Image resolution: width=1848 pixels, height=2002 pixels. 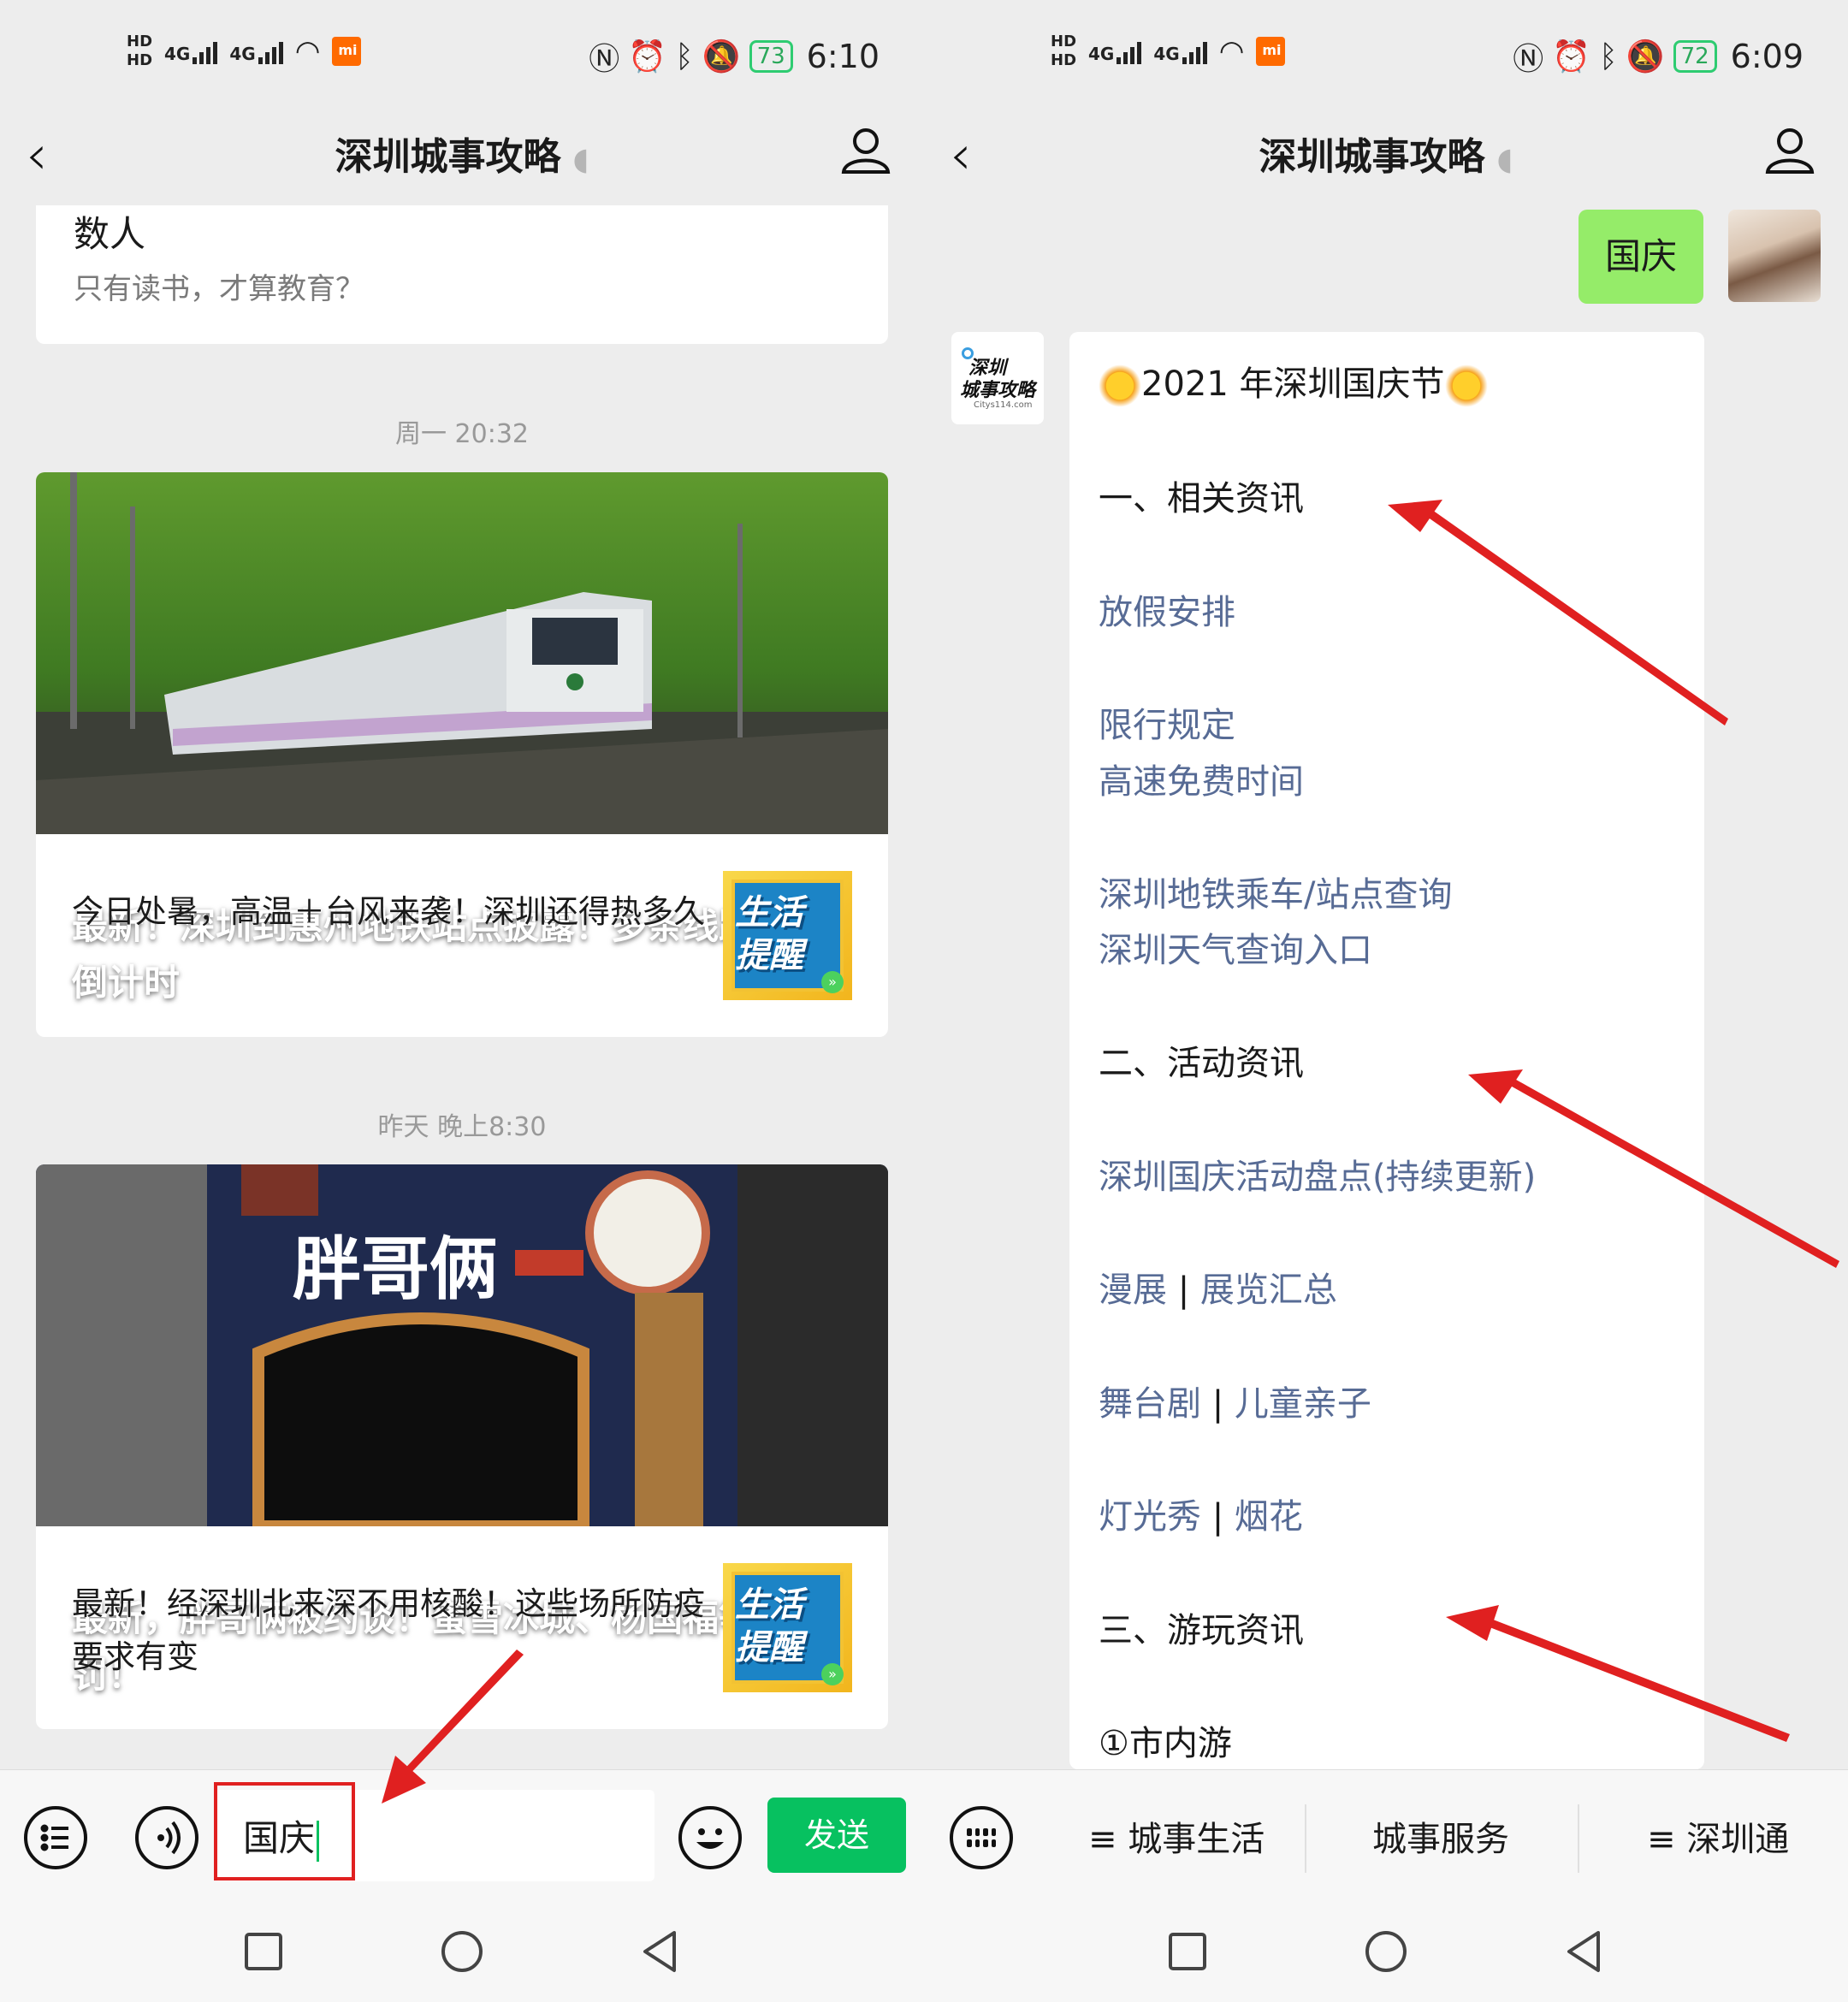 What do you see at coordinates (1303, 1404) in the screenshot?
I see `link-kids: 儿童亲子` at bounding box center [1303, 1404].